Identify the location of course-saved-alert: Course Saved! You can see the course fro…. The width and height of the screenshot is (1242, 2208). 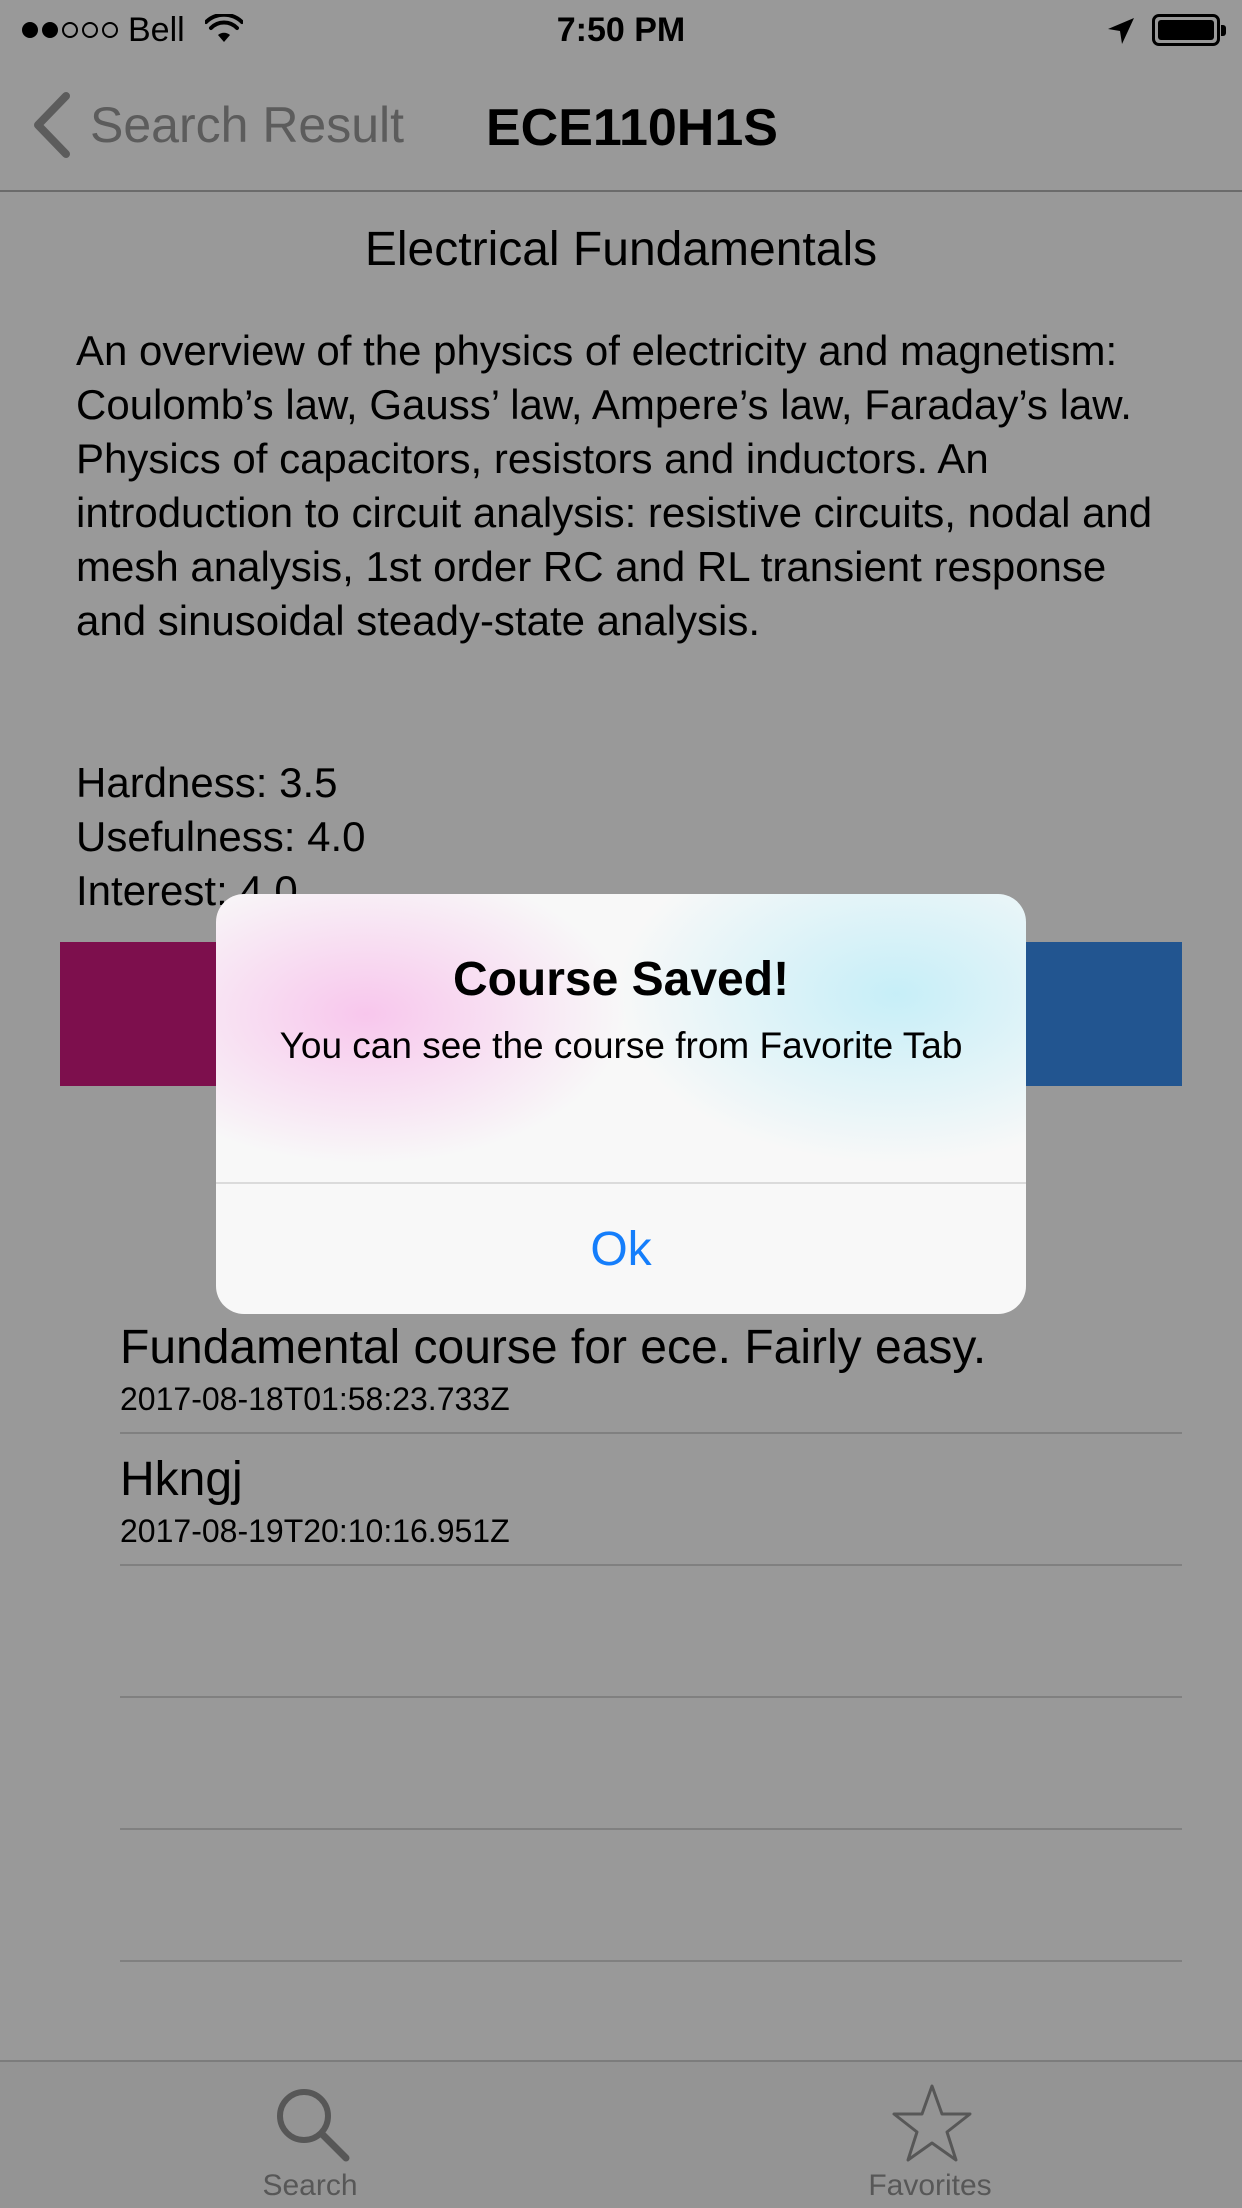
(621, 1104).